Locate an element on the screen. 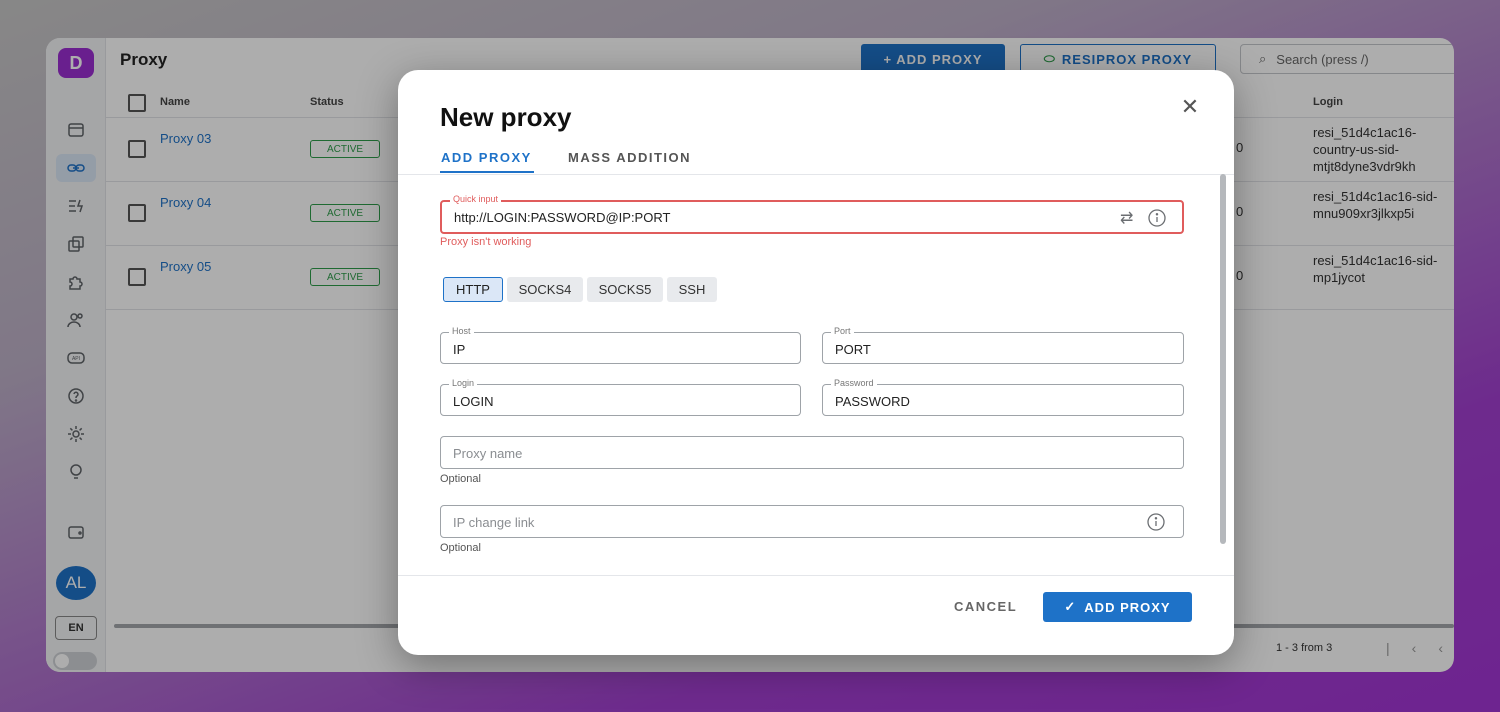 This screenshot has height=712, width=1500. port-label: Port is located at coordinates (842, 331).